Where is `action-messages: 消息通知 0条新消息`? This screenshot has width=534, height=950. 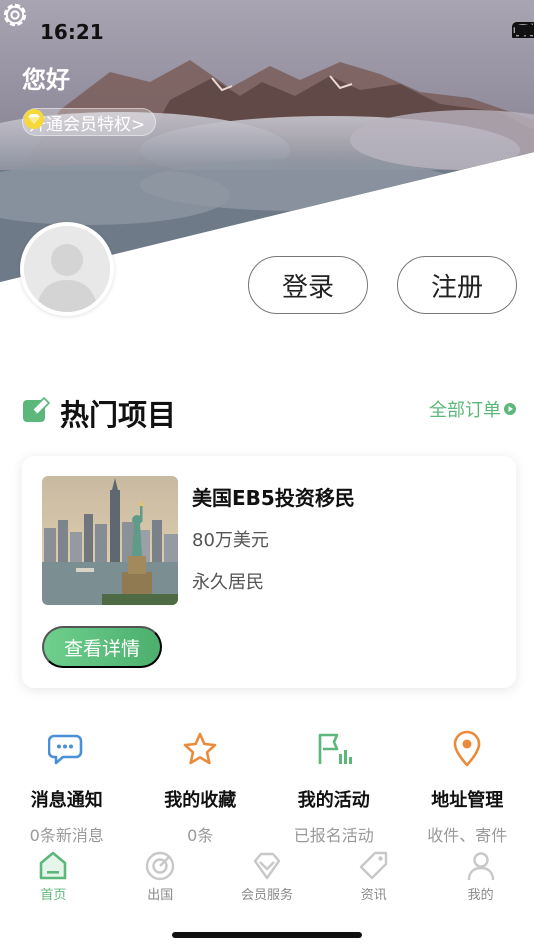
action-messages: 消息通知 0条新消息 is located at coordinates (67, 789).